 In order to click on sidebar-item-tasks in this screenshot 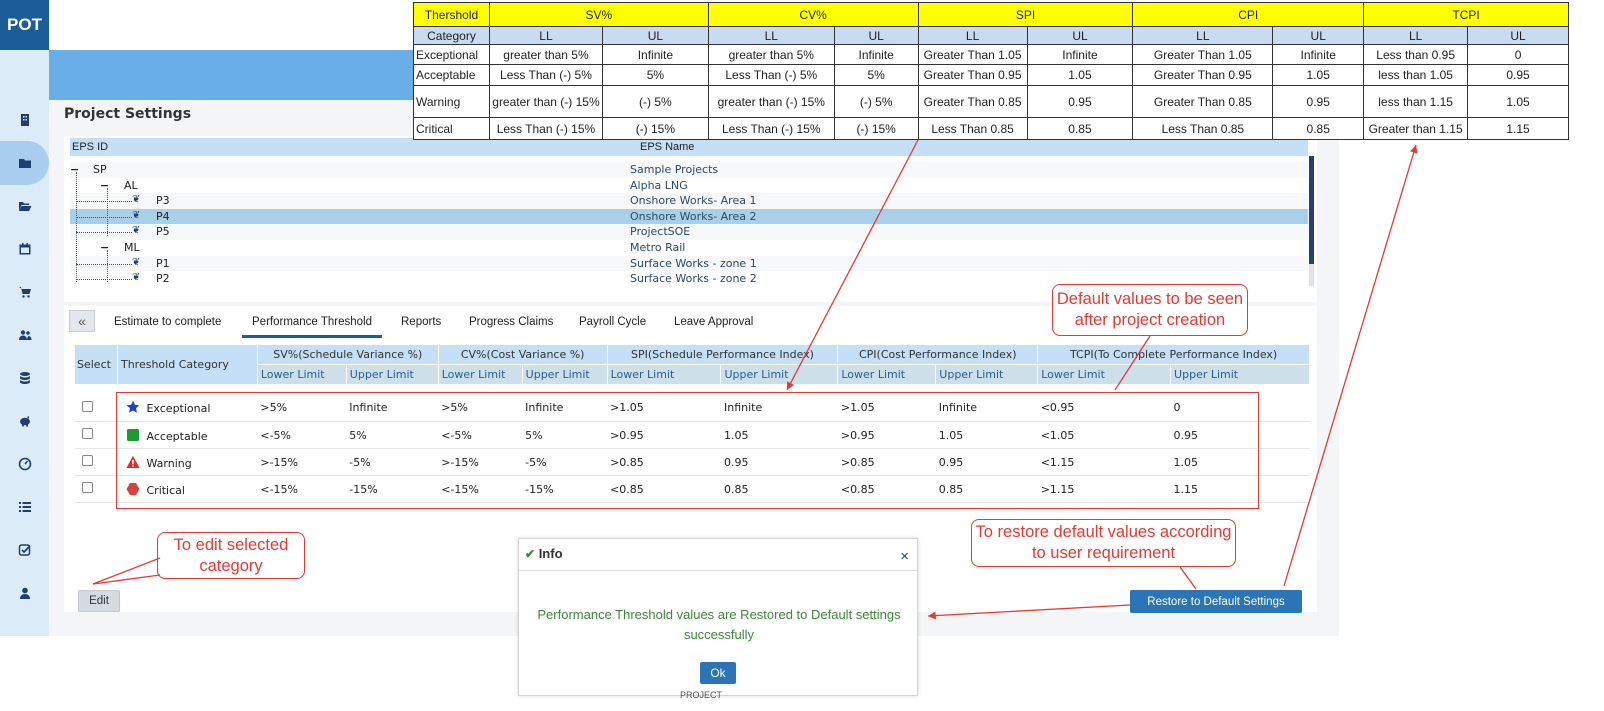, I will do `click(24, 550)`.